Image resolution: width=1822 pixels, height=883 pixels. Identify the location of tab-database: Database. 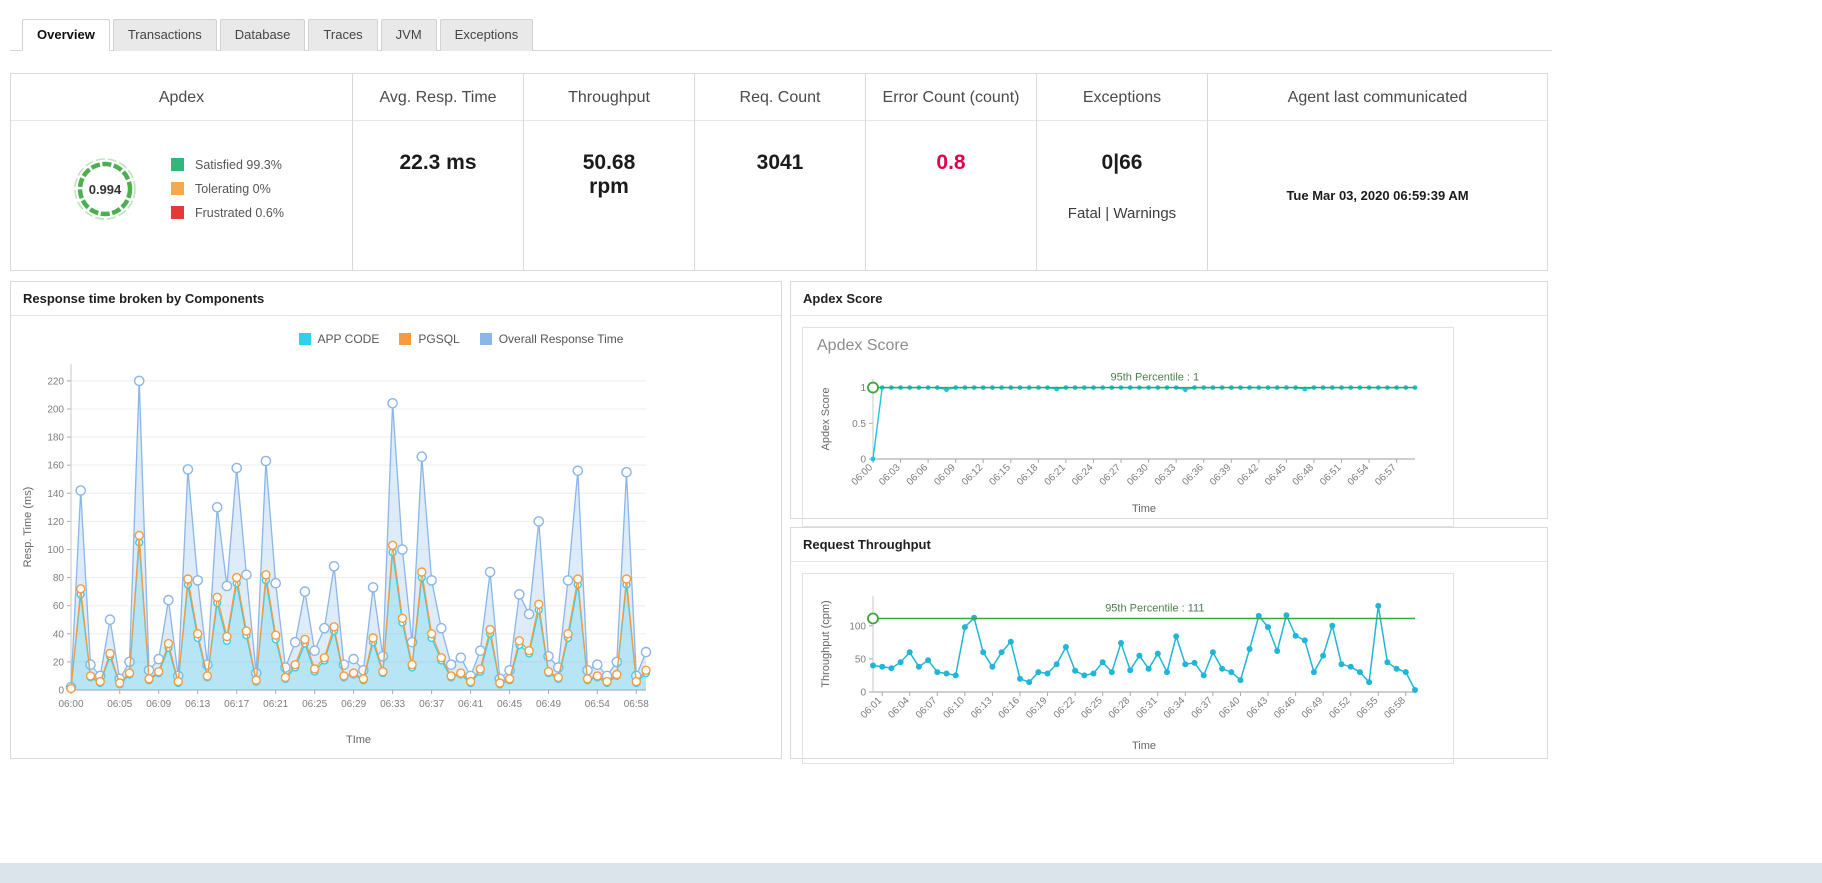
(262, 35).